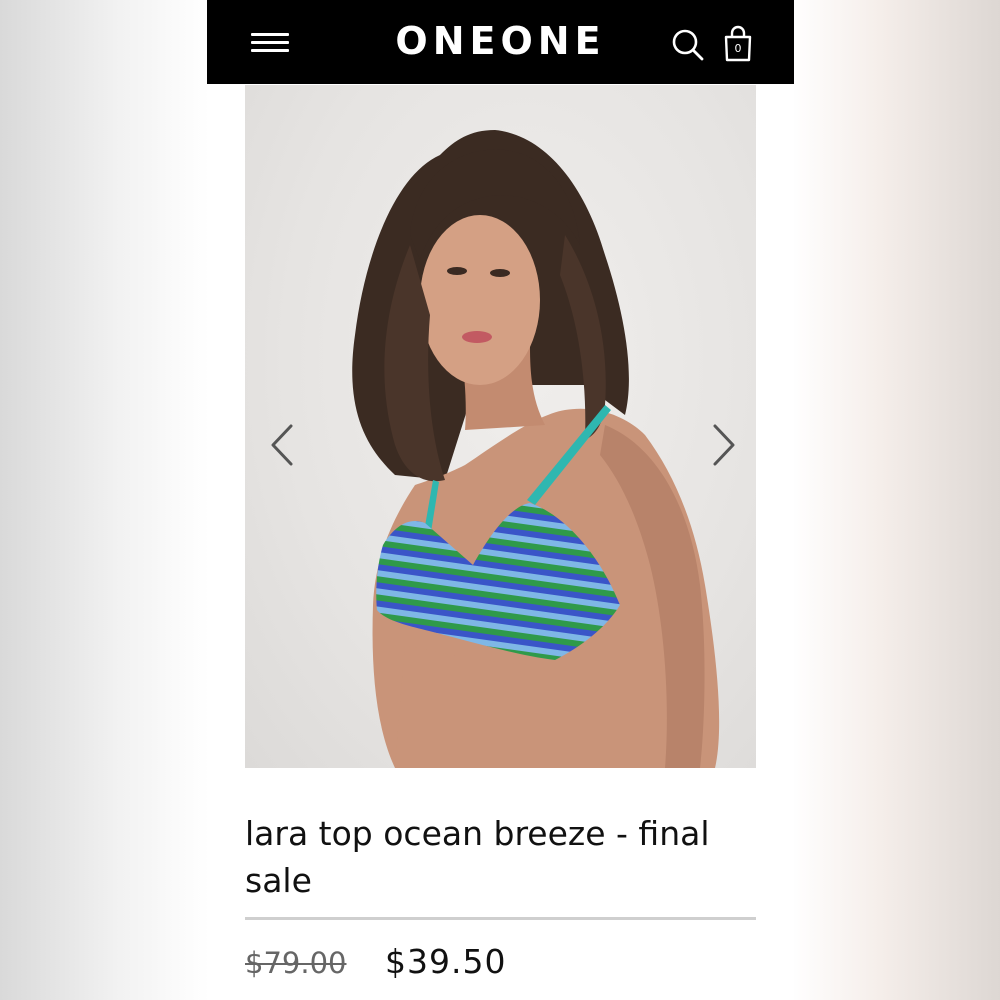 This screenshot has height=1000, width=1000. What do you see at coordinates (477, 857) in the screenshot?
I see `product-title: lara top ocean breeze - final sale` at bounding box center [477, 857].